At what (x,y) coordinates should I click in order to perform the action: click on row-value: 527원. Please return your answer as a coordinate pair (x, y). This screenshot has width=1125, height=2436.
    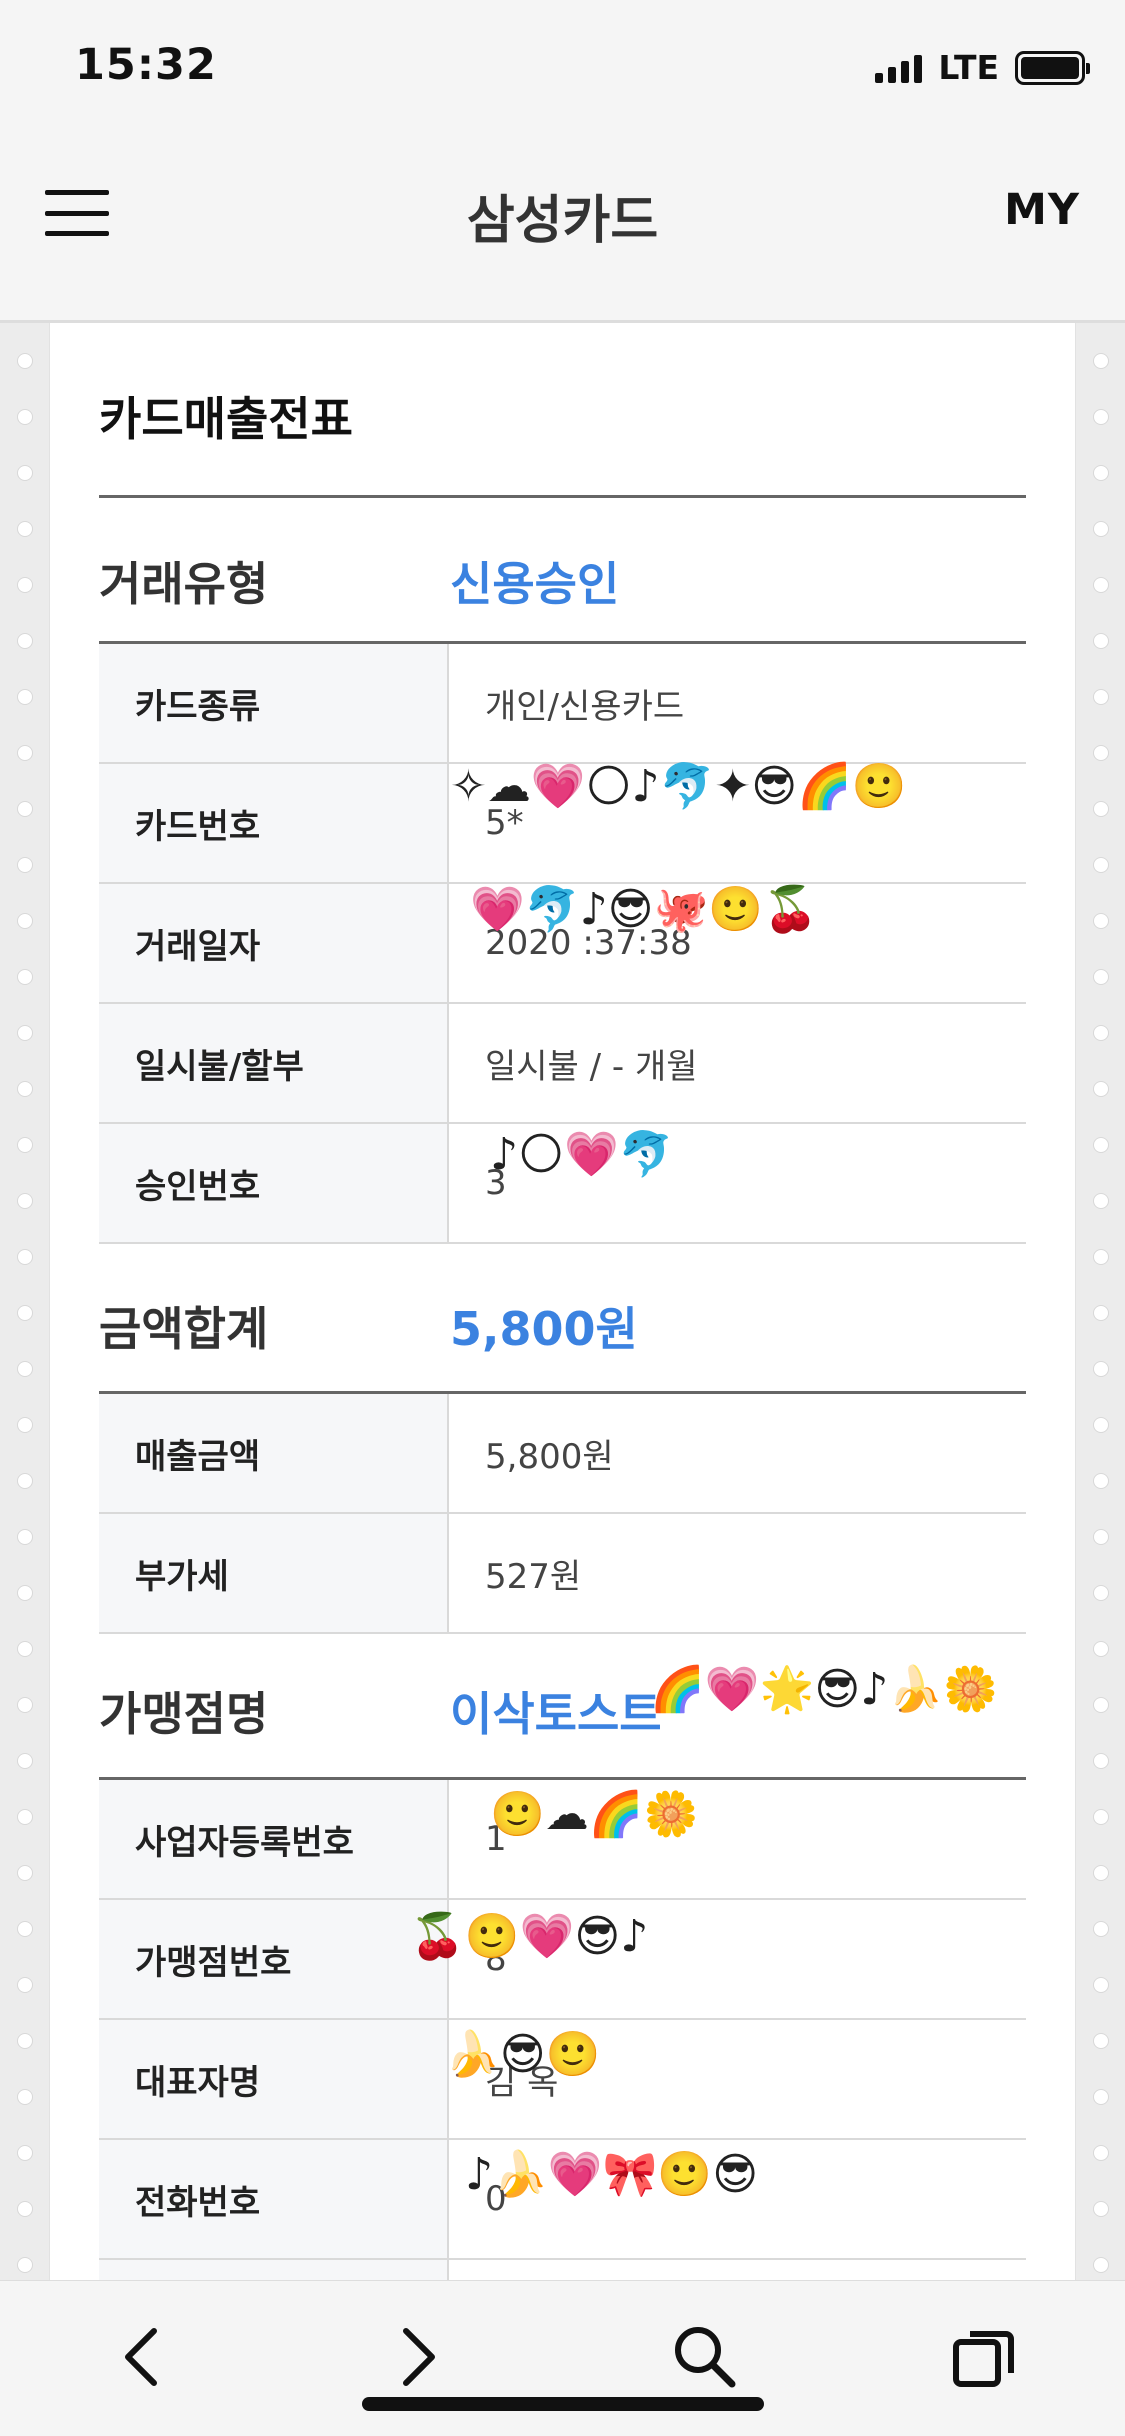
    Looking at the image, I should click on (533, 1576).